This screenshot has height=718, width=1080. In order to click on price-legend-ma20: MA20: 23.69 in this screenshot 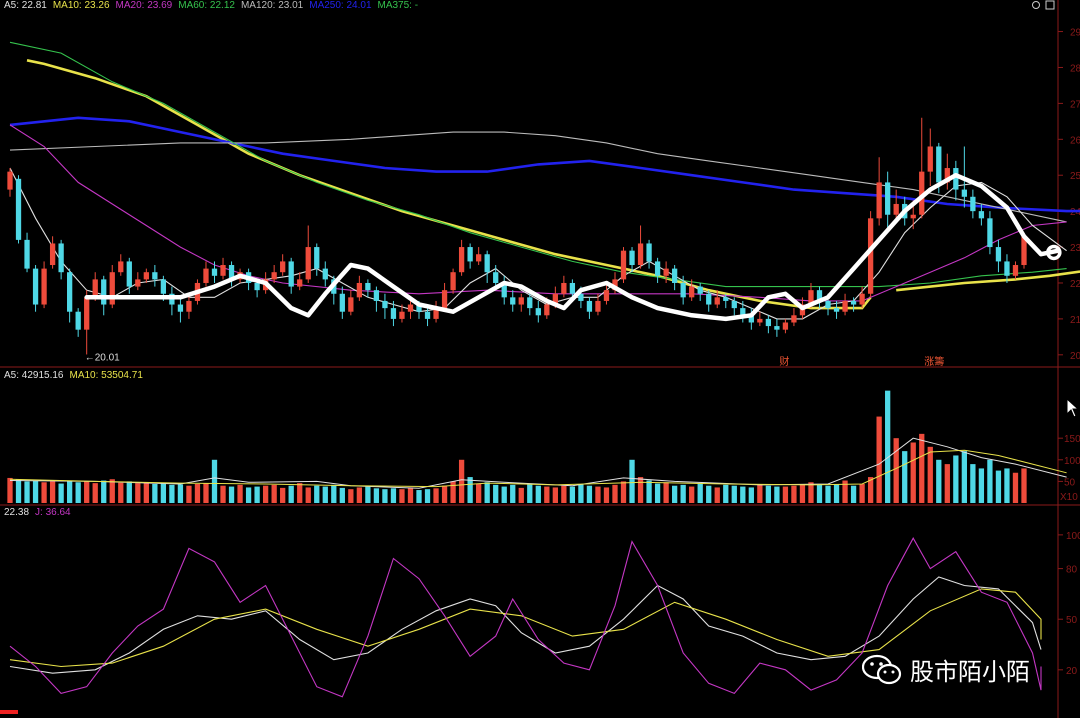, I will do `click(144, 5)`.